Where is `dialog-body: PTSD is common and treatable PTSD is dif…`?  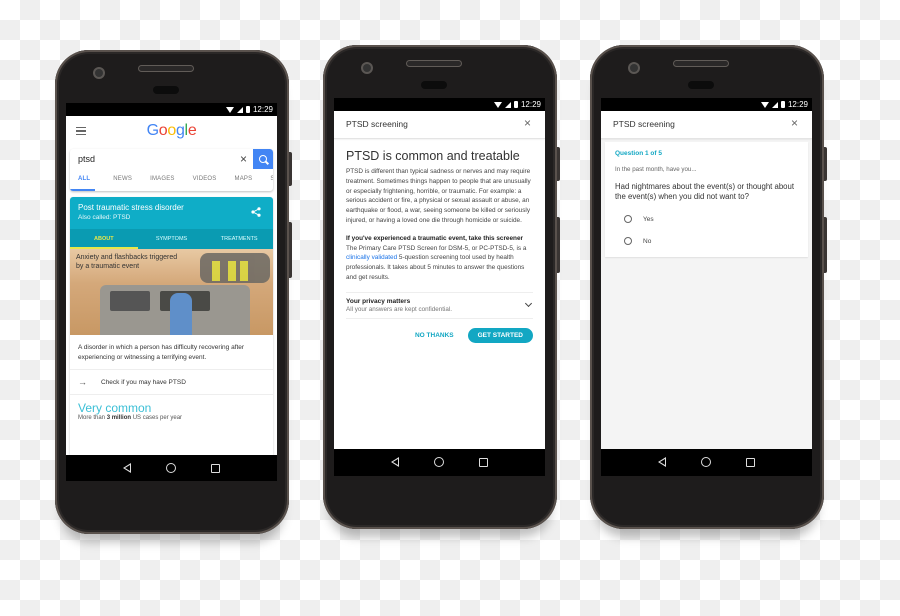 dialog-body: PTSD is common and treatable PTSD is dif… is located at coordinates (439, 246).